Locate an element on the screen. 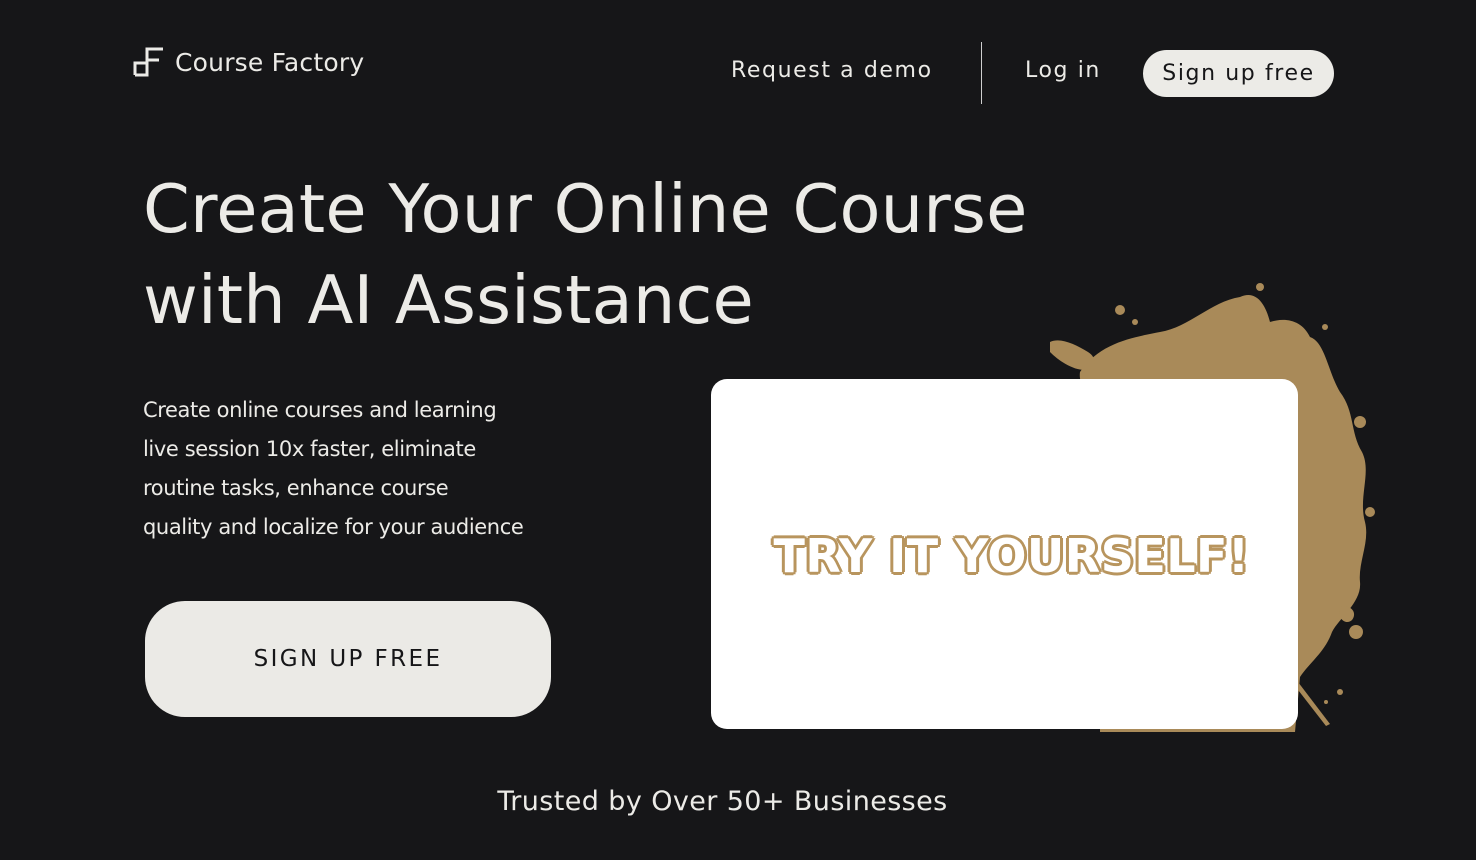  hero-title-line-1: Create Your Online Course is located at coordinates (585, 209).